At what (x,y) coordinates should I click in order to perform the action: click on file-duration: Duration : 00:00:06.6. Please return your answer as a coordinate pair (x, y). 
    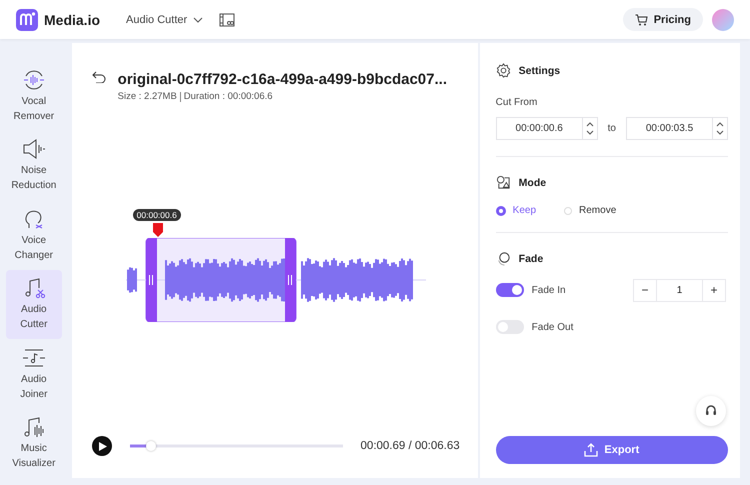
    Looking at the image, I should click on (228, 96).